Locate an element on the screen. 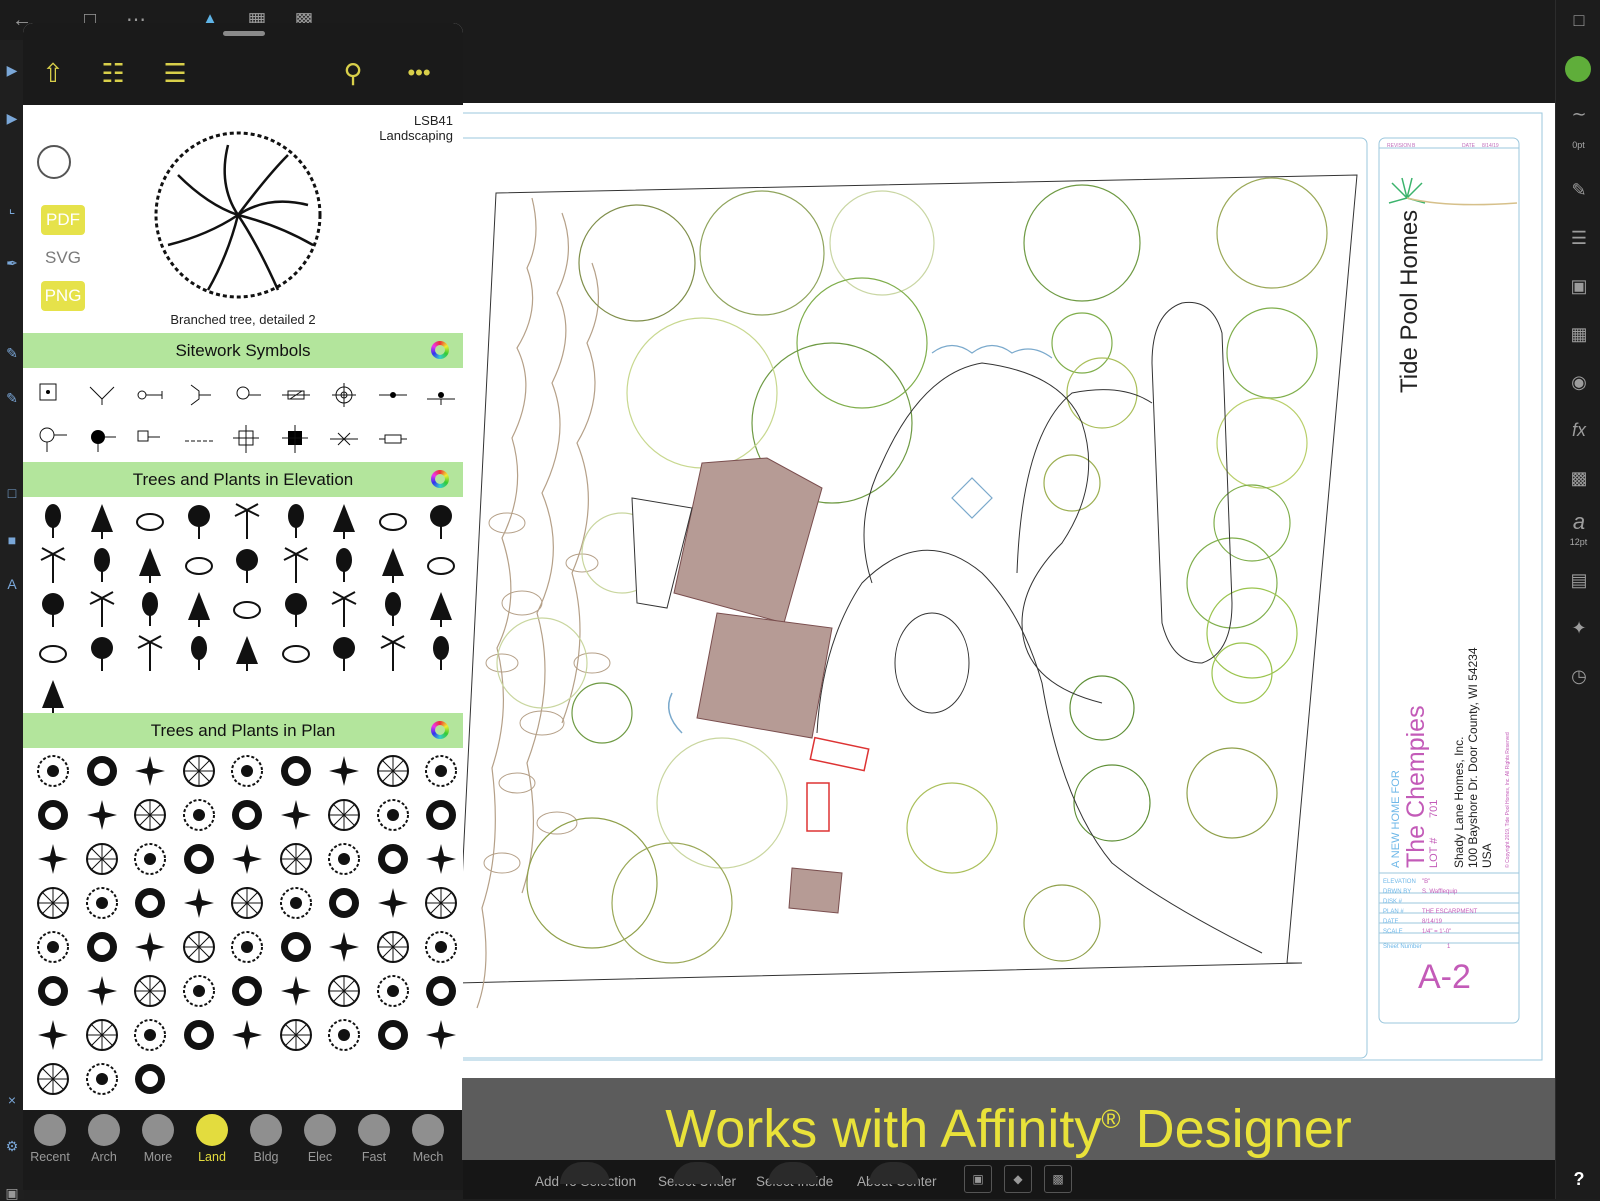 The height and width of the screenshot is (1201, 1600). color-wheel-icon is located at coordinates (440, 350).